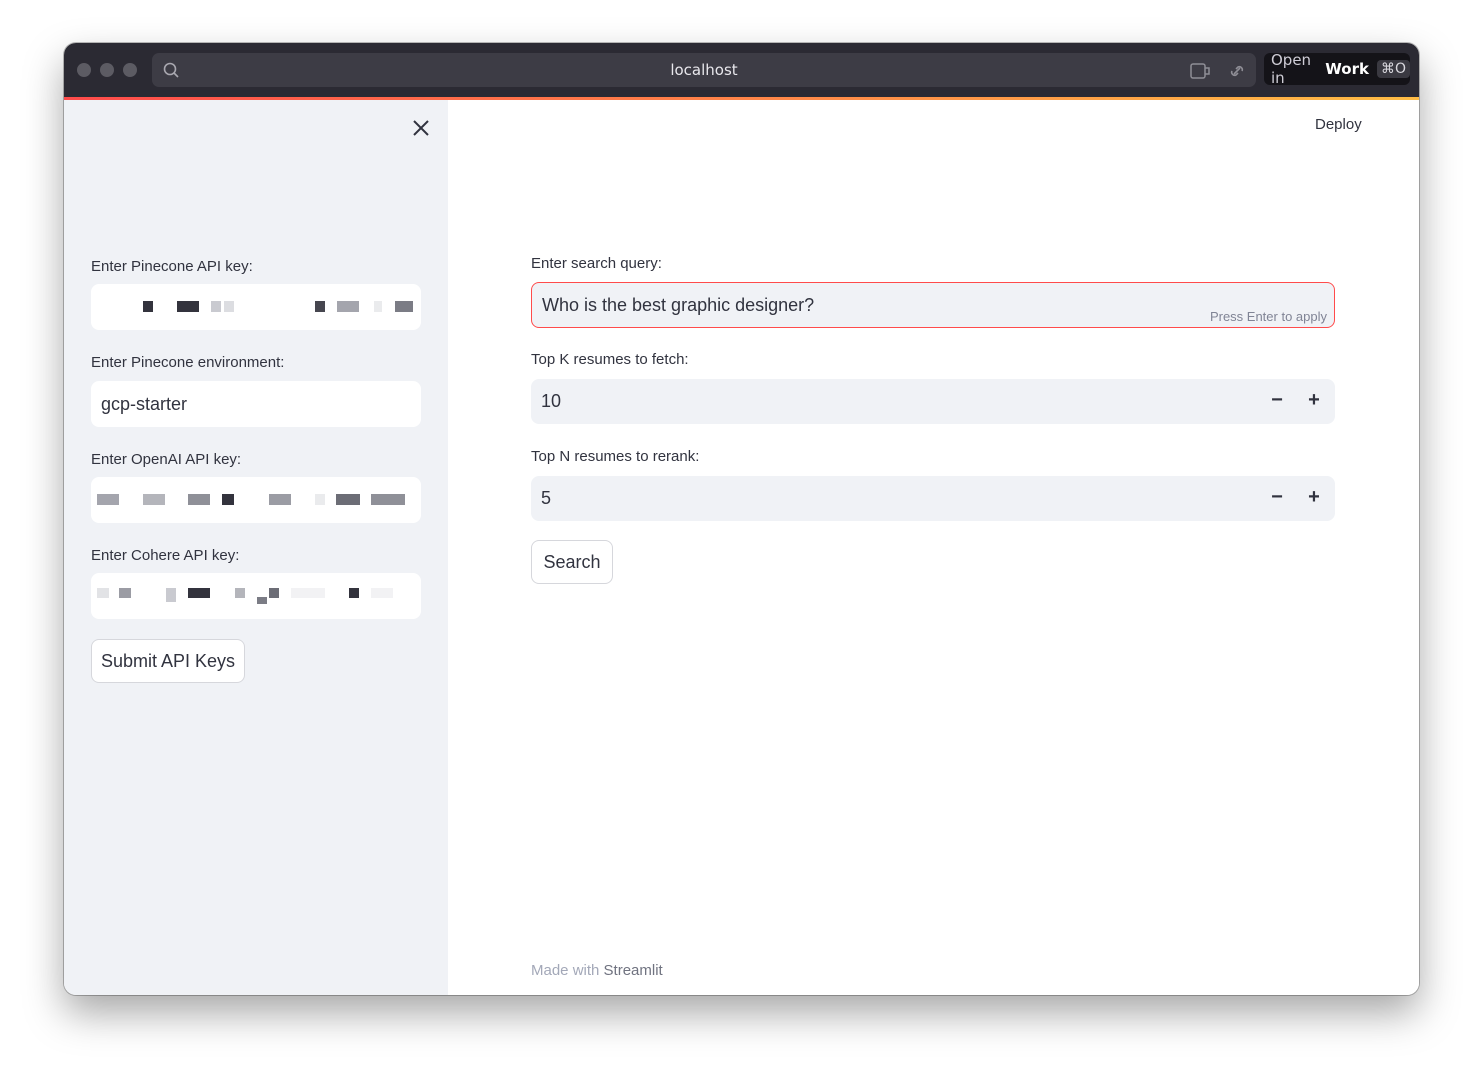 Image resolution: width=1483 pixels, height=1080 pixels. What do you see at coordinates (188, 362) in the screenshot?
I see `pinecone-env-label: Enter Pinecone environment:` at bounding box center [188, 362].